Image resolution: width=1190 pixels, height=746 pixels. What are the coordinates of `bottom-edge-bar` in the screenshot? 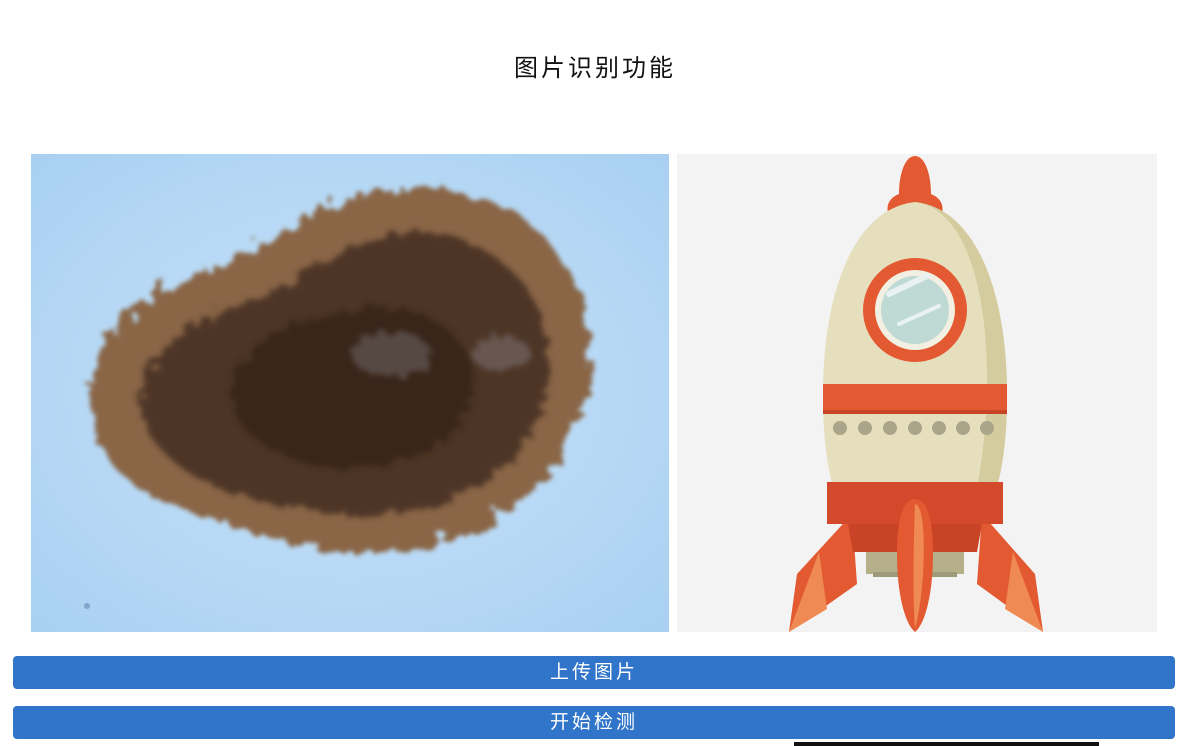 It's located at (946, 744).